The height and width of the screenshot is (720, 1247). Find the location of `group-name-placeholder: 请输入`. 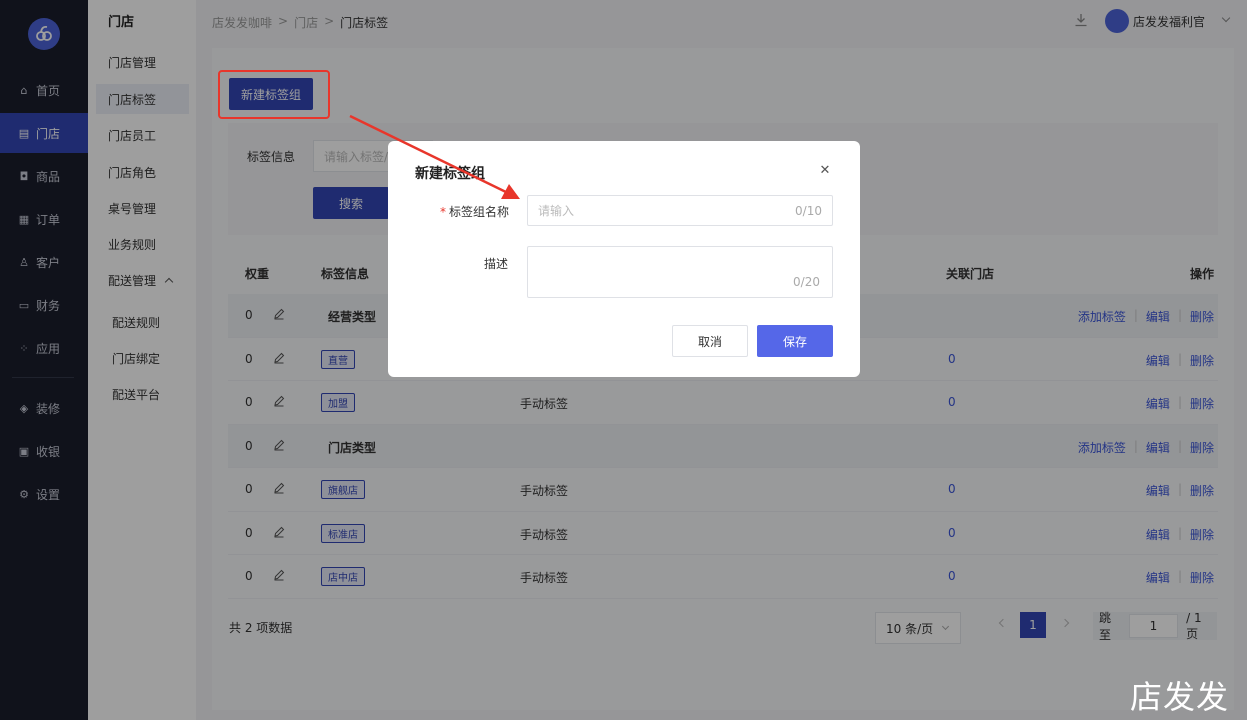

group-name-placeholder: 请输入 is located at coordinates (556, 211).